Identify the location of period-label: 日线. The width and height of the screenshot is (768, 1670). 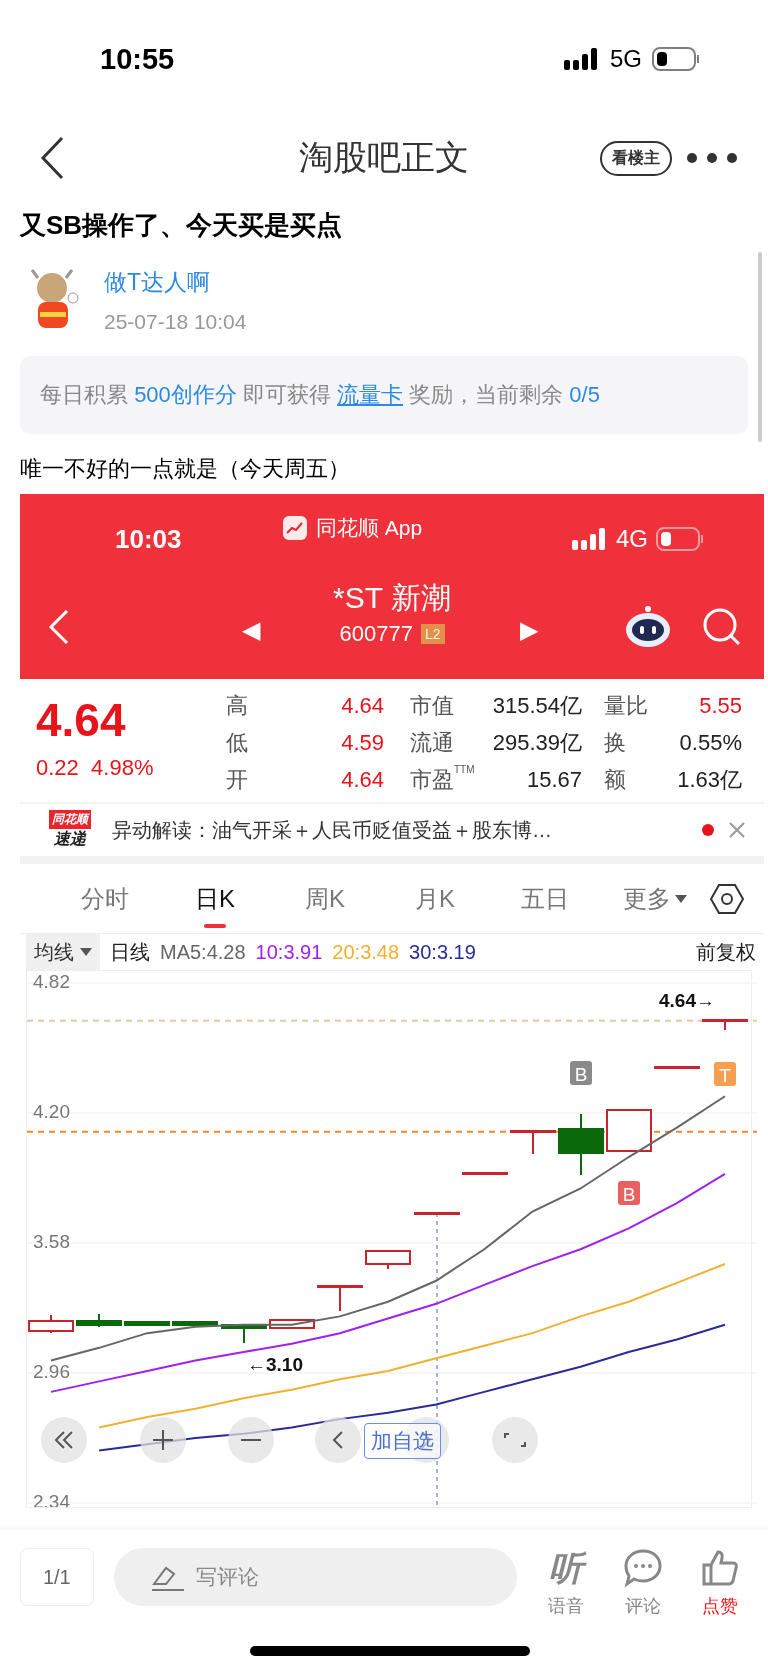
(130, 952).